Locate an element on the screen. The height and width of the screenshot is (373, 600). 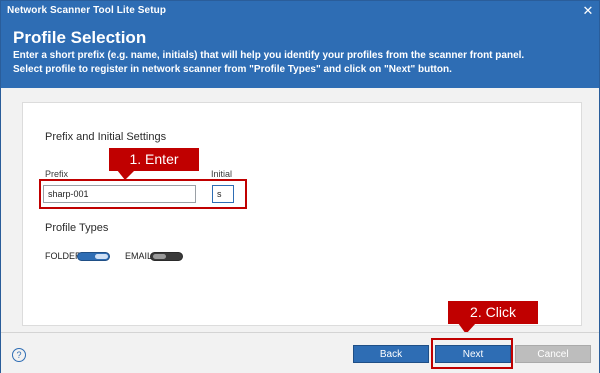
step1-callout-text: 1. Enter is located at coordinates (154, 159).